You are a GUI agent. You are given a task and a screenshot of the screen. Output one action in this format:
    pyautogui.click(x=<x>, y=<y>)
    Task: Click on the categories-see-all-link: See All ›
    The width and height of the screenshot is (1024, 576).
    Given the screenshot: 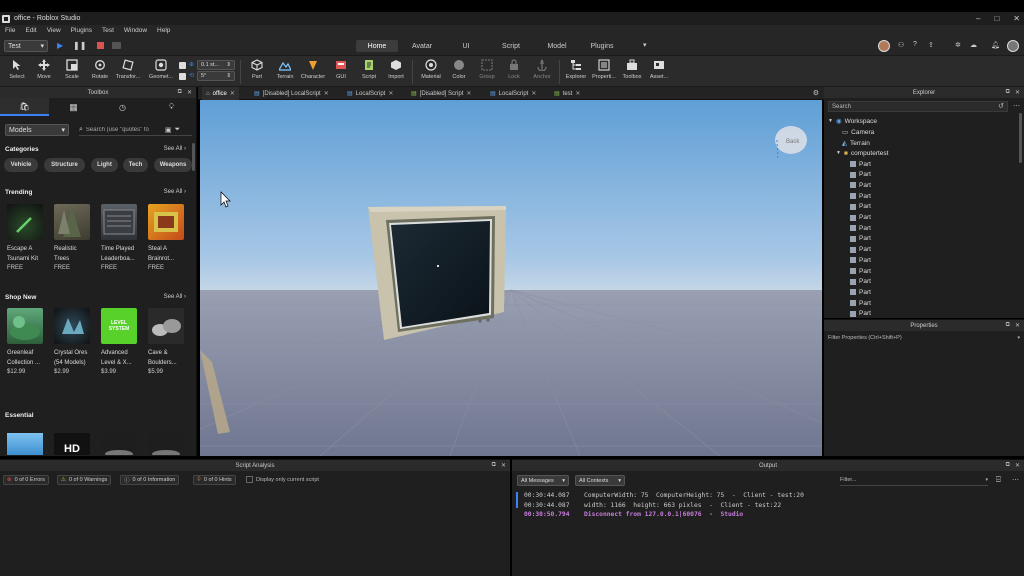 What is the action you would take?
    pyautogui.click(x=175, y=149)
    